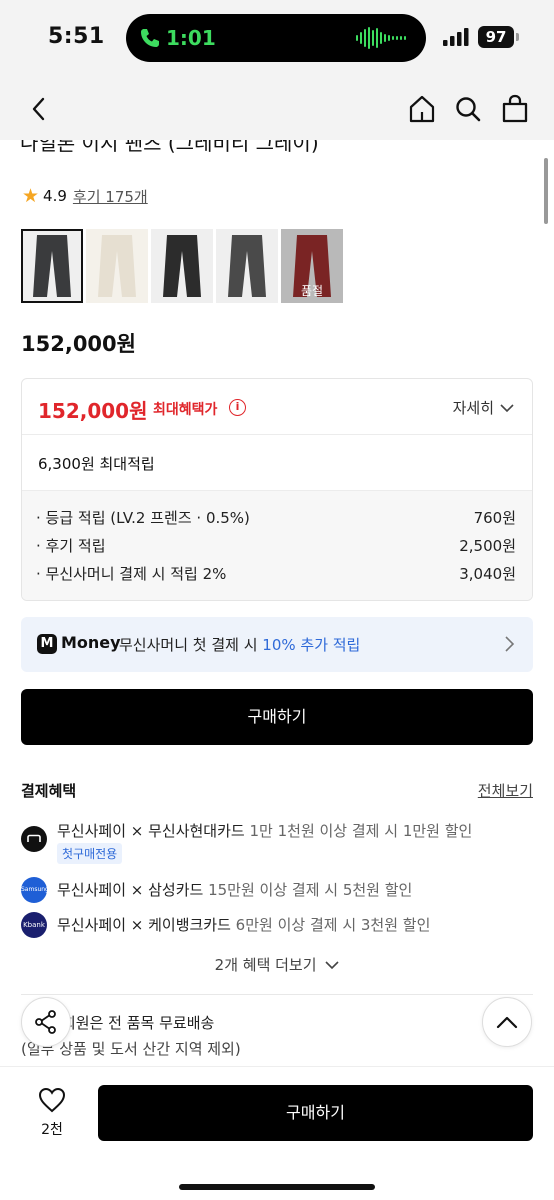 The image size is (554, 1200). What do you see at coordinates (78, 344) in the screenshot?
I see `product-price: 152,000원` at bounding box center [78, 344].